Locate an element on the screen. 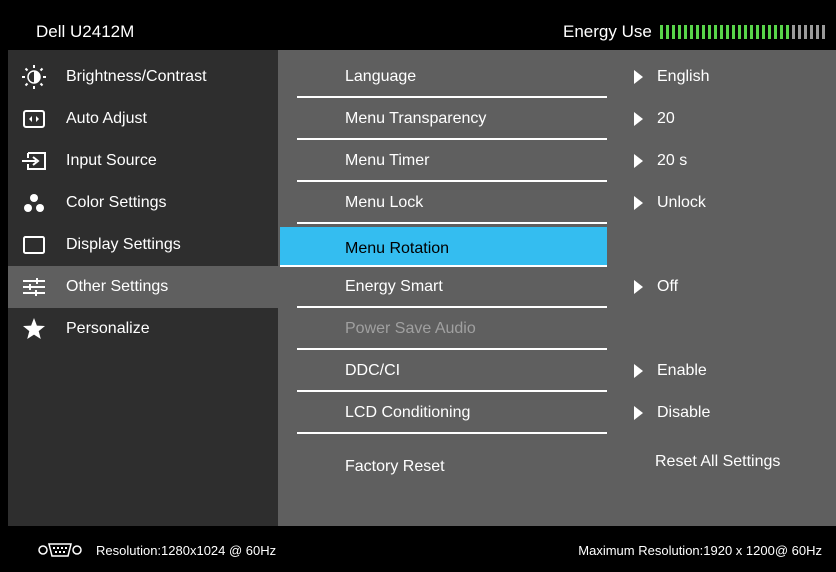 The width and height of the screenshot is (836, 572). energy-use-meter: Energy Use is located at coordinates (695, 32).